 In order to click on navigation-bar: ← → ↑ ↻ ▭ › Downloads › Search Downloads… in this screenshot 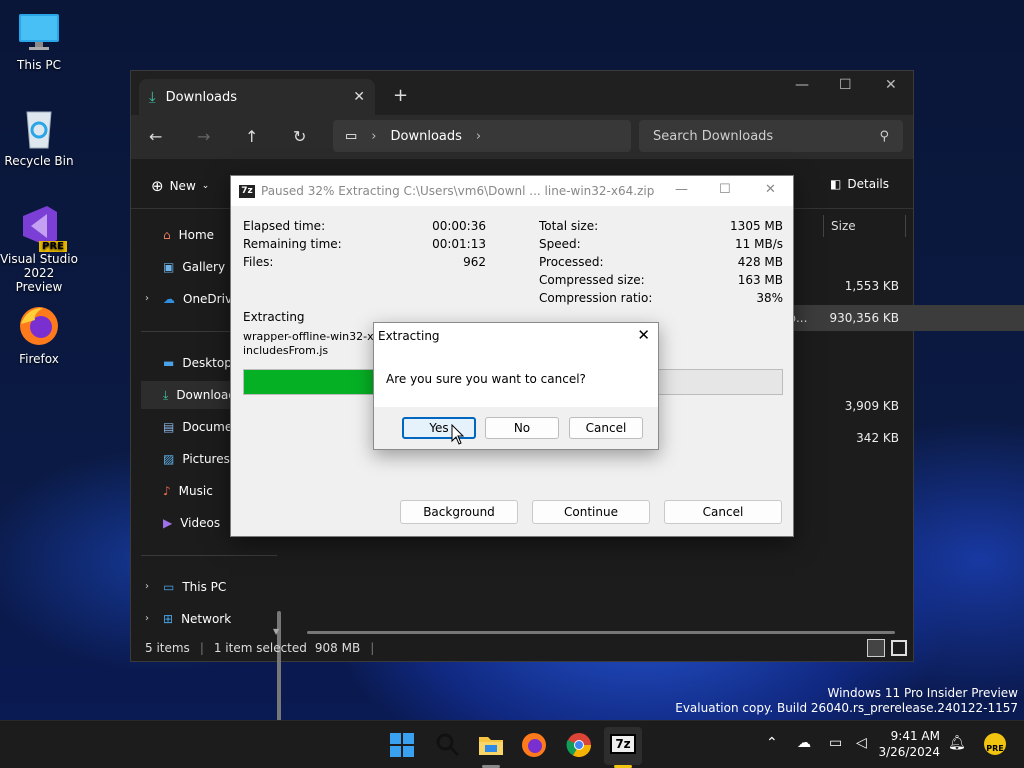, I will do `click(522, 137)`.